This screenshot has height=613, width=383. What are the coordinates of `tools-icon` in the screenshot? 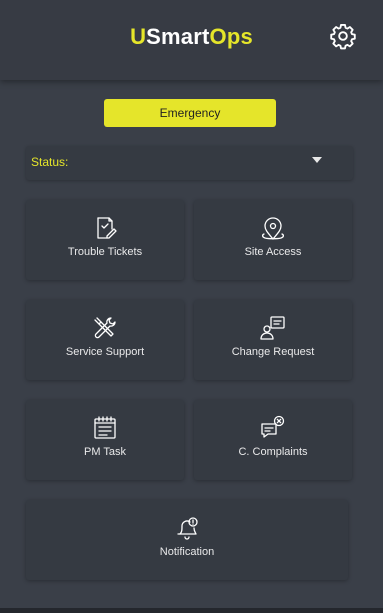 It's located at (105, 328).